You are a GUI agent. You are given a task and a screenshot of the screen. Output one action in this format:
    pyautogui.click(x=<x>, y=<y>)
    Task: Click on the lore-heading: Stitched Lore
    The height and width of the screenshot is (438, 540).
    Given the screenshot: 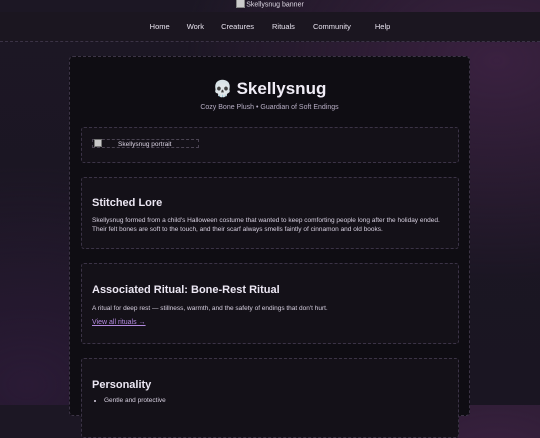 What is the action you would take?
    pyautogui.click(x=127, y=203)
    